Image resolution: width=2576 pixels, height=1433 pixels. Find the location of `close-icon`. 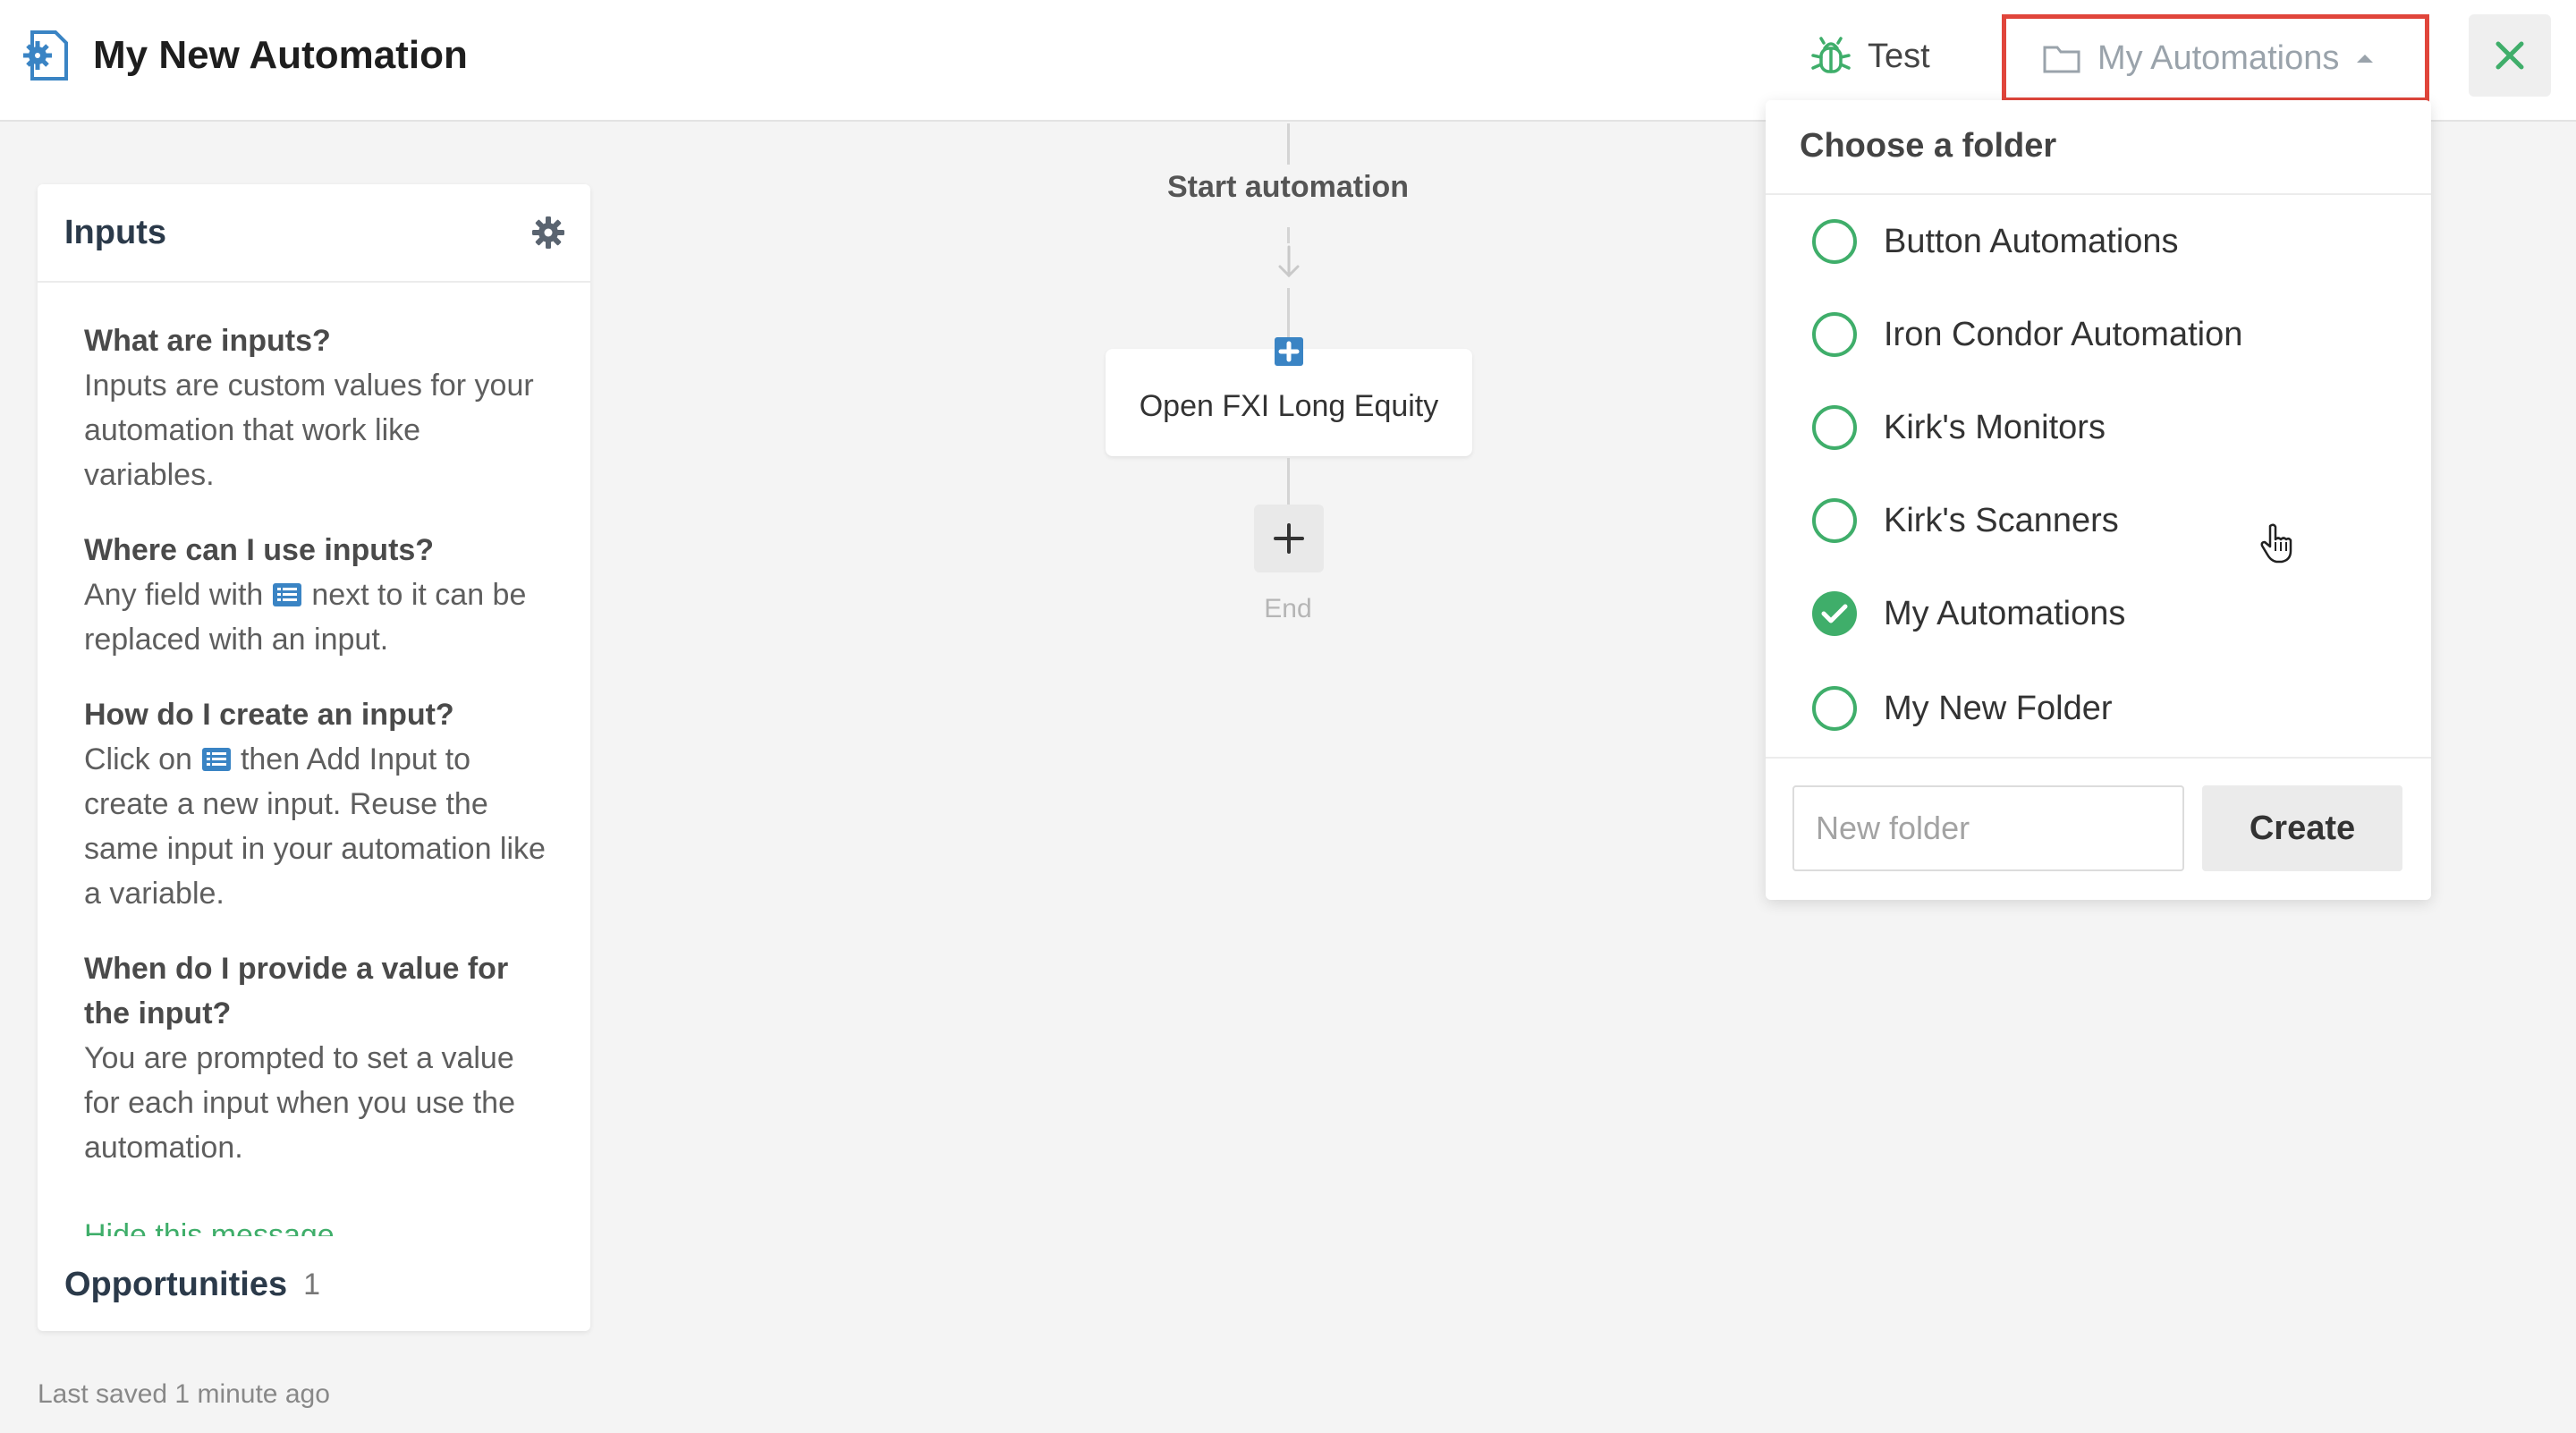

close-icon is located at coordinates (2510, 55).